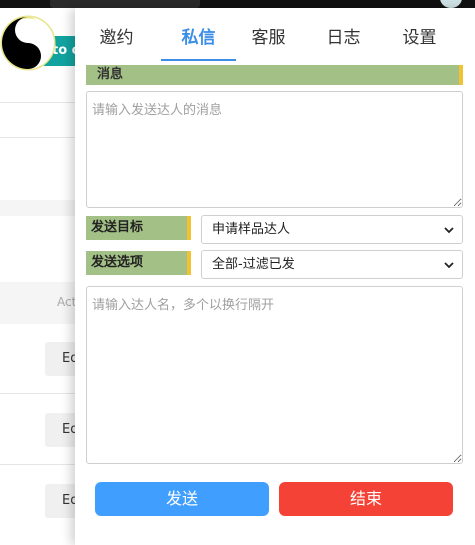 Image resolution: width=475 pixels, height=545 pixels. Describe the element at coordinates (332, 229) in the screenshot. I see `send-target-select: 申请样品达人` at that location.